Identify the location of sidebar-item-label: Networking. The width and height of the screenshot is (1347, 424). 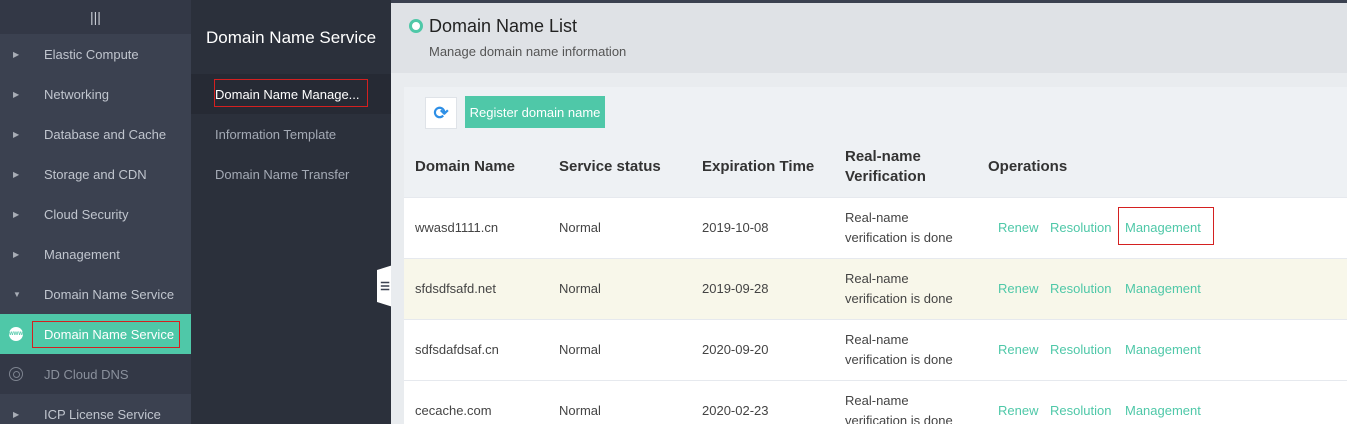
(77, 94).